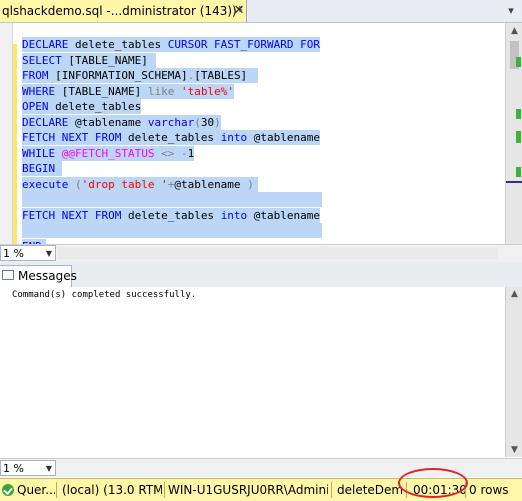 The height and width of the screenshot is (501, 522). Describe the element at coordinates (370, 490) in the screenshot. I see `database-name: deleteDemo` at that location.